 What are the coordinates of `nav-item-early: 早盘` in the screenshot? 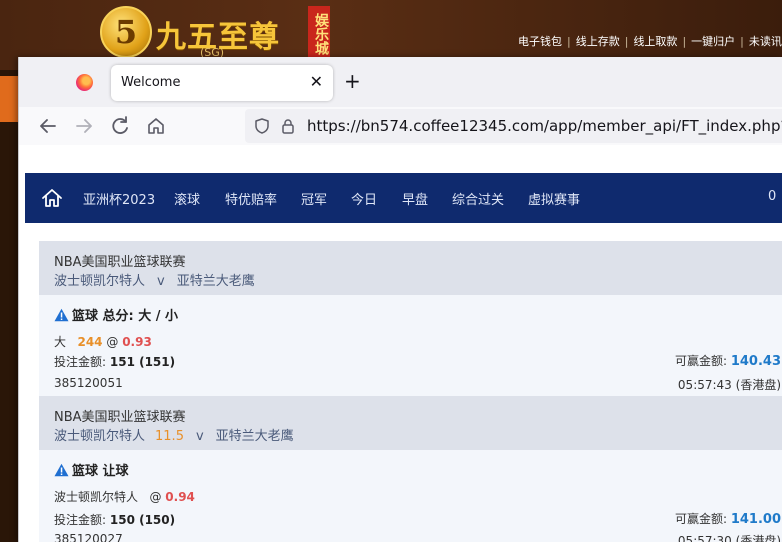 It's located at (415, 198).